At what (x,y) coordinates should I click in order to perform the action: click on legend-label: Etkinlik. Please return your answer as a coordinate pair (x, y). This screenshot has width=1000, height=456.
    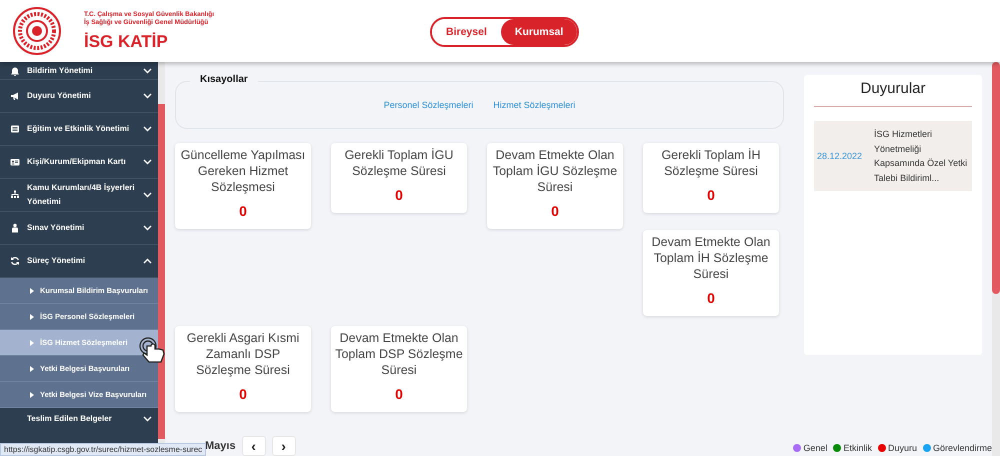
    Looking at the image, I should click on (857, 448).